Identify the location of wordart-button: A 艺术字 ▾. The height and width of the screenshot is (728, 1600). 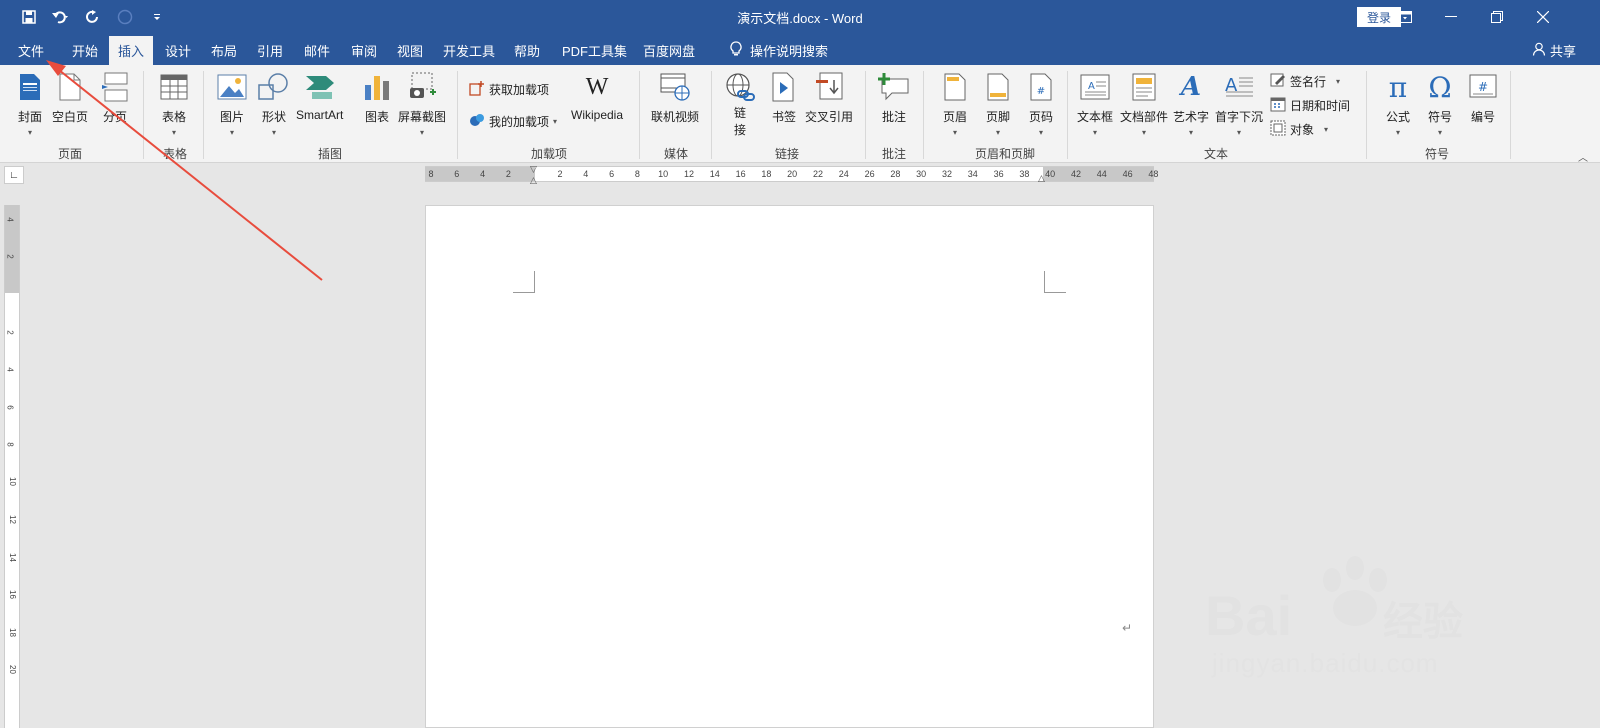
(1191, 101).